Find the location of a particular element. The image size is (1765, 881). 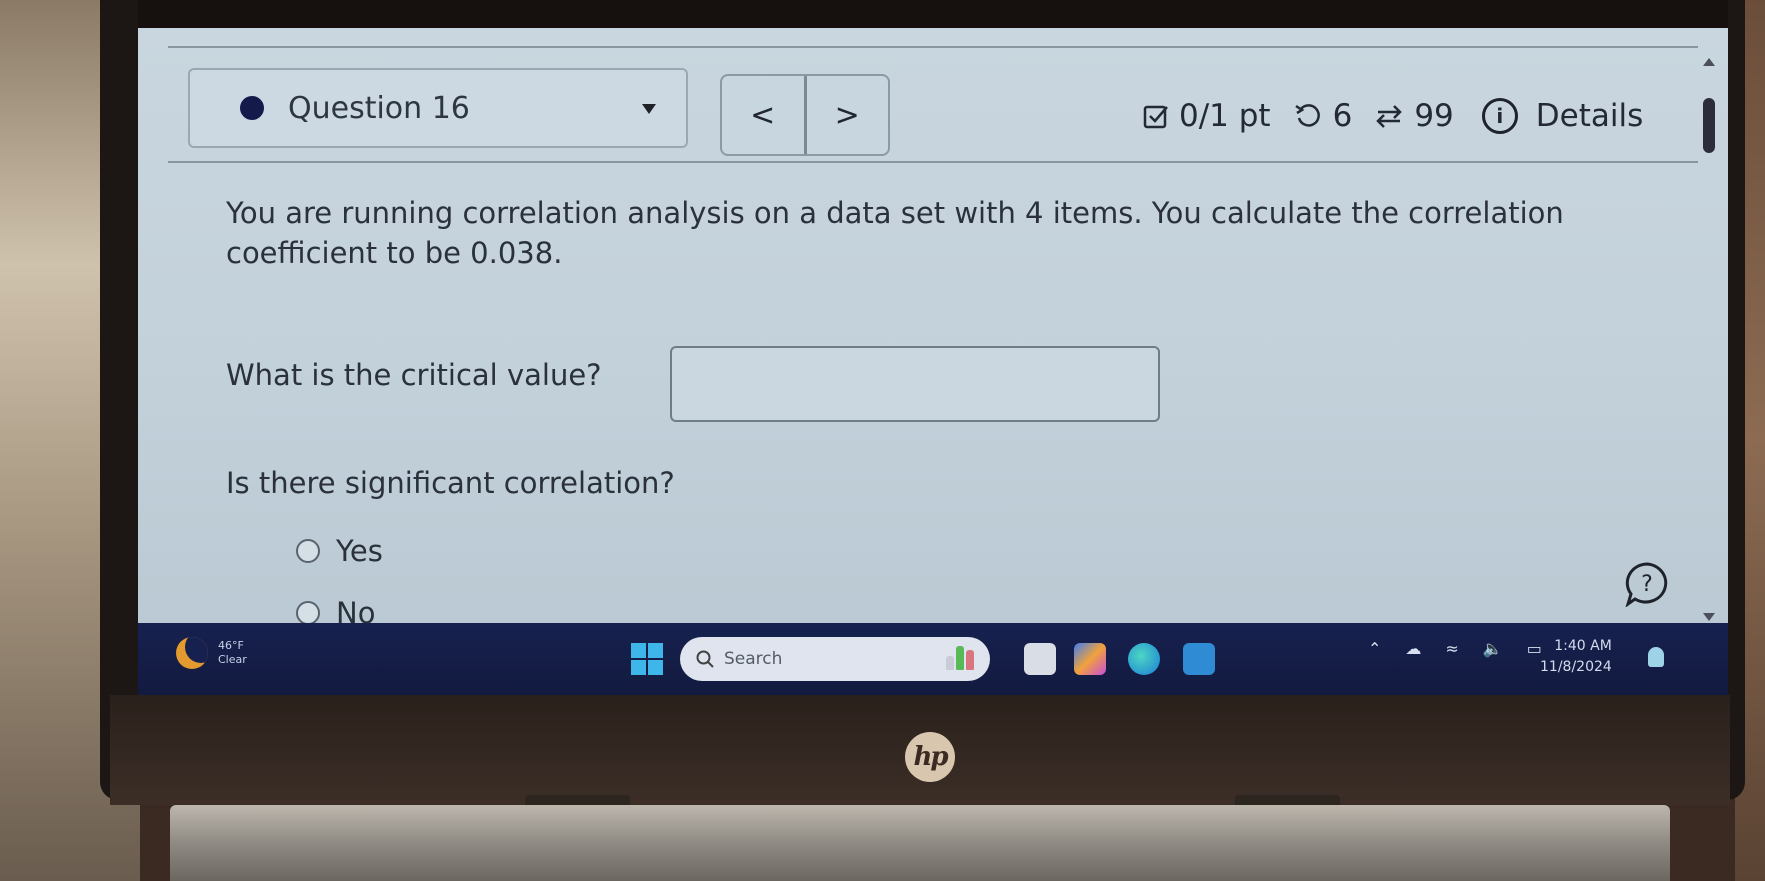

edge-browser-icon is located at coordinates (1144, 659).